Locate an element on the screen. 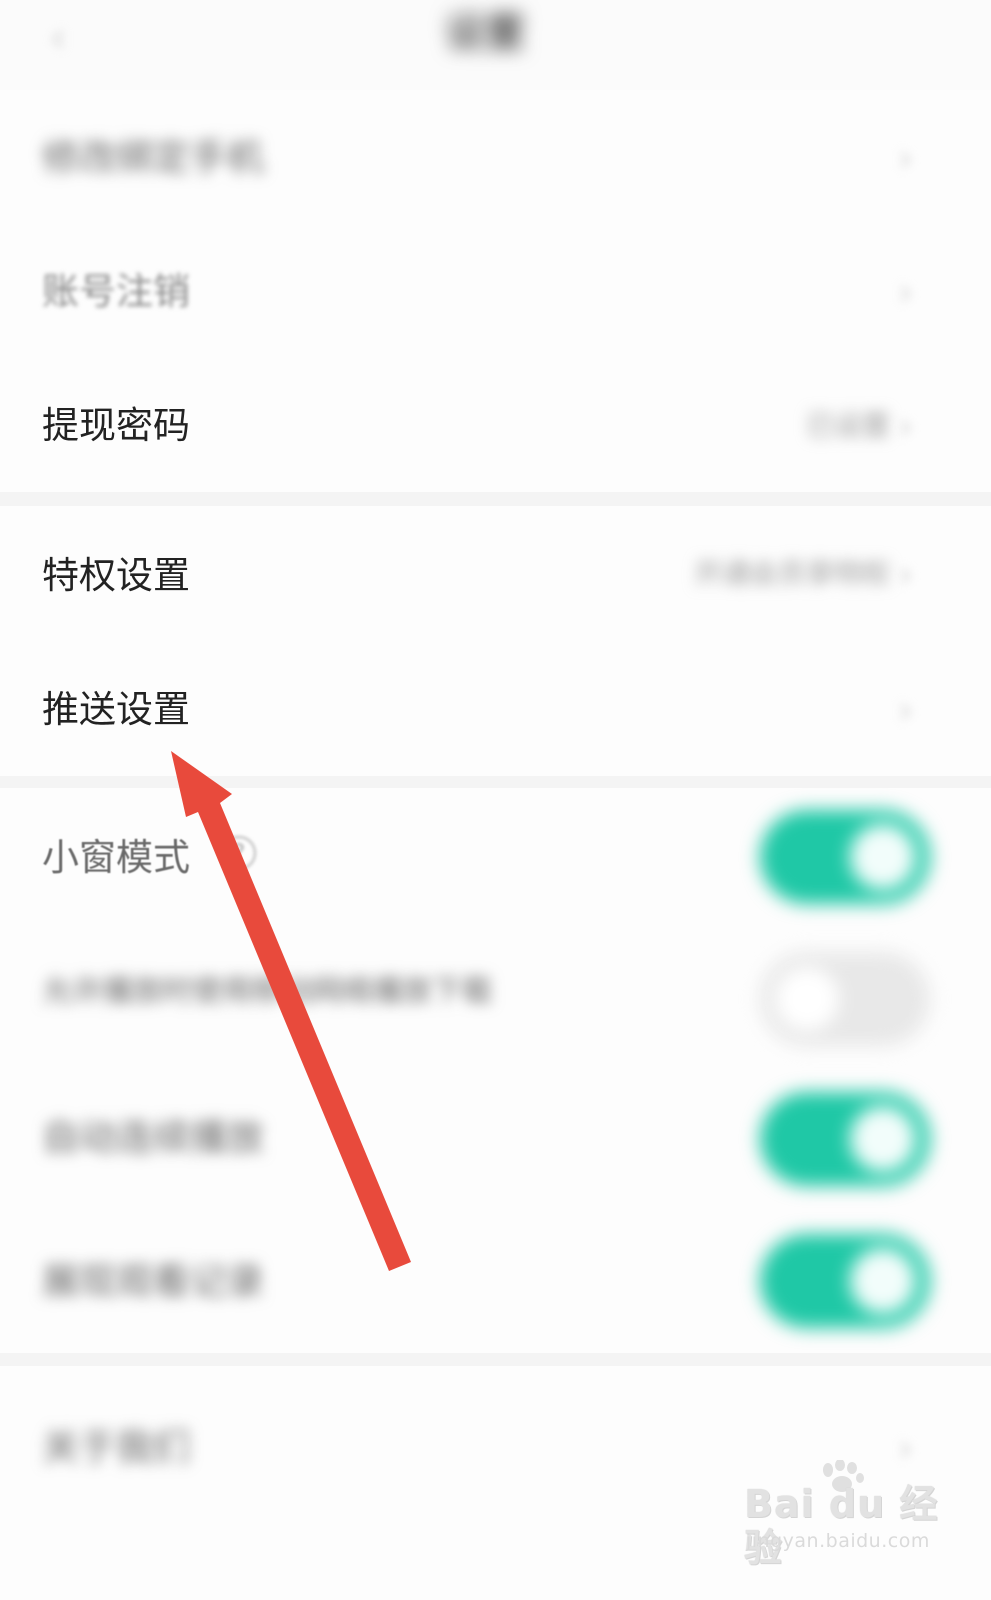 The width and height of the screenshot is (991, 1600). settings-row-label: 自动连续播放 is located at coordinates (153, 1137).